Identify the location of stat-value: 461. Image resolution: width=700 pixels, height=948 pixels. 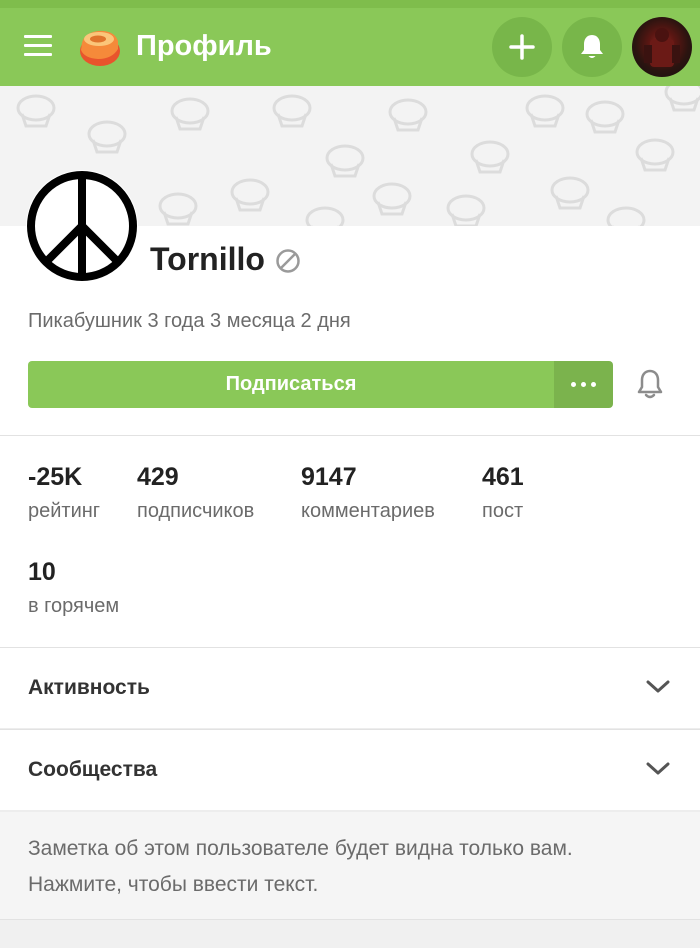
(503, 477).